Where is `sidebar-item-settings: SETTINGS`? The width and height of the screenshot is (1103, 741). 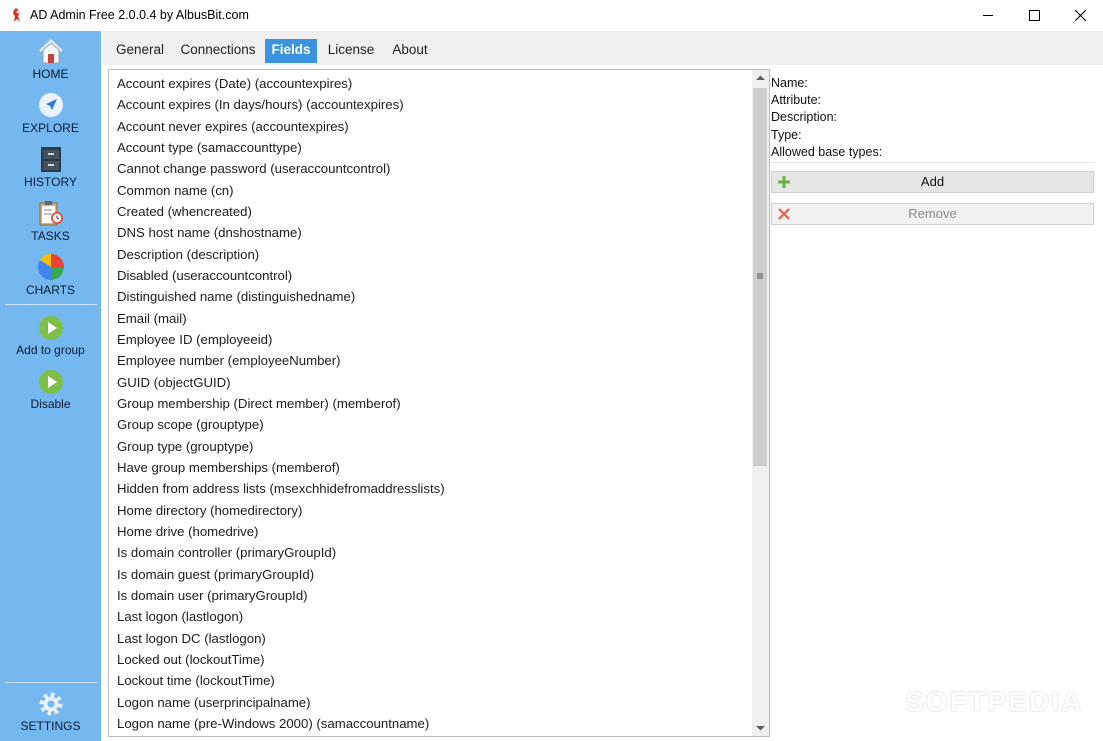
sidebar-item-settings: SETTINGS is located at coordinates (50, 712).